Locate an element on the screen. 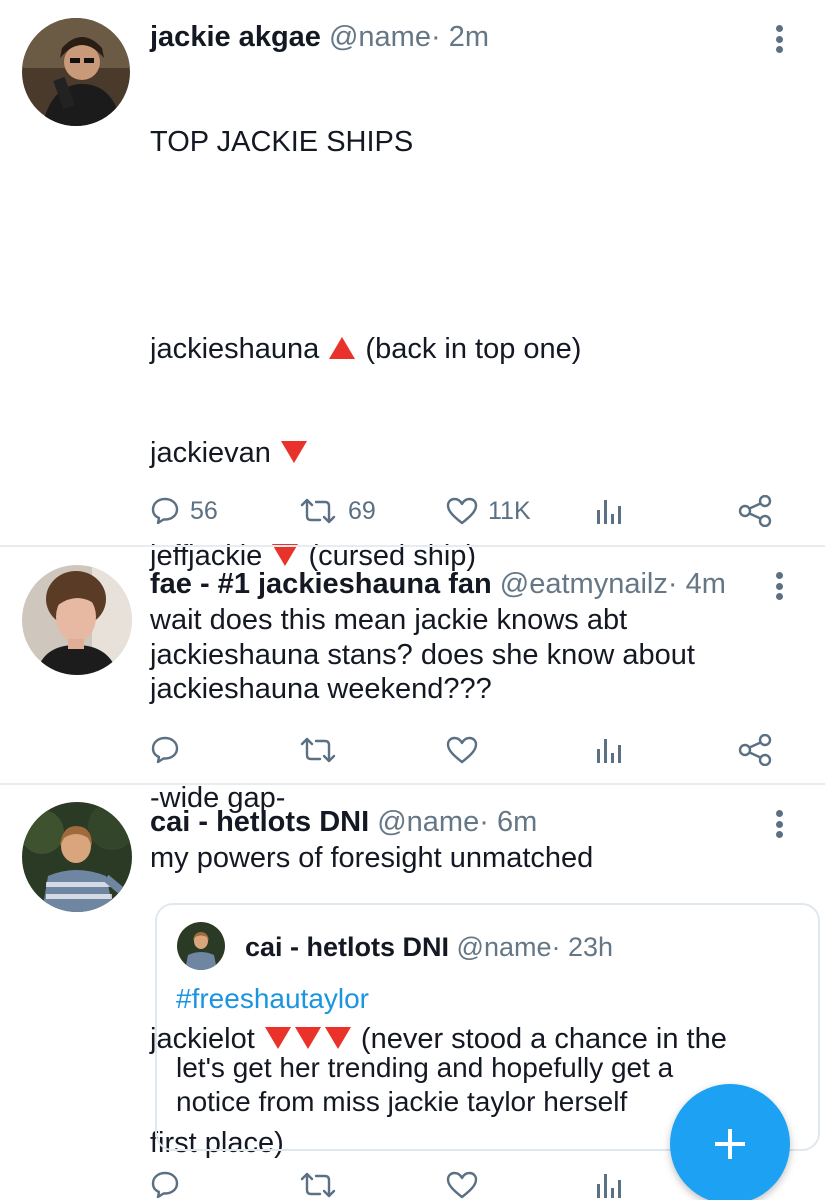 The image size is (825, 1200). compose-button is located at coordinates (730, 1142).